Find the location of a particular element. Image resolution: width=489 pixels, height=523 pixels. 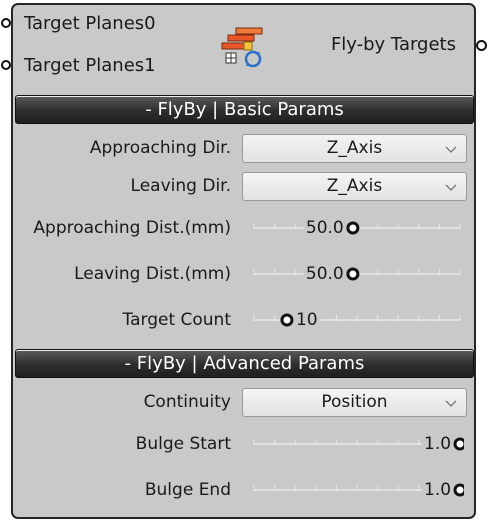

robot-targets-icon is located at coordinates (242, 47).